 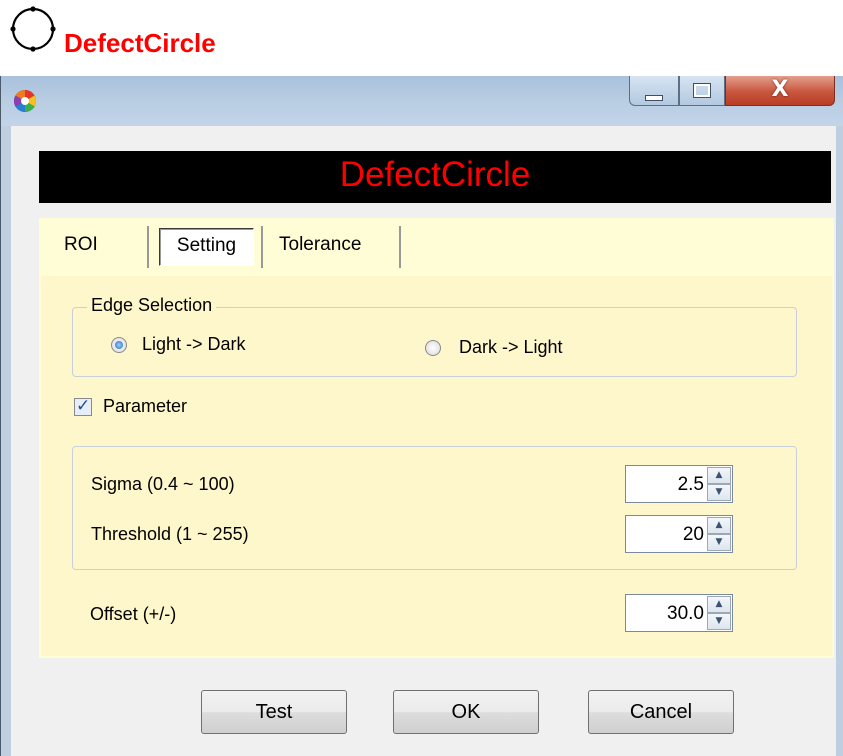 I want to click on title-banner: DefectCircle, so click(x=435, y=177).